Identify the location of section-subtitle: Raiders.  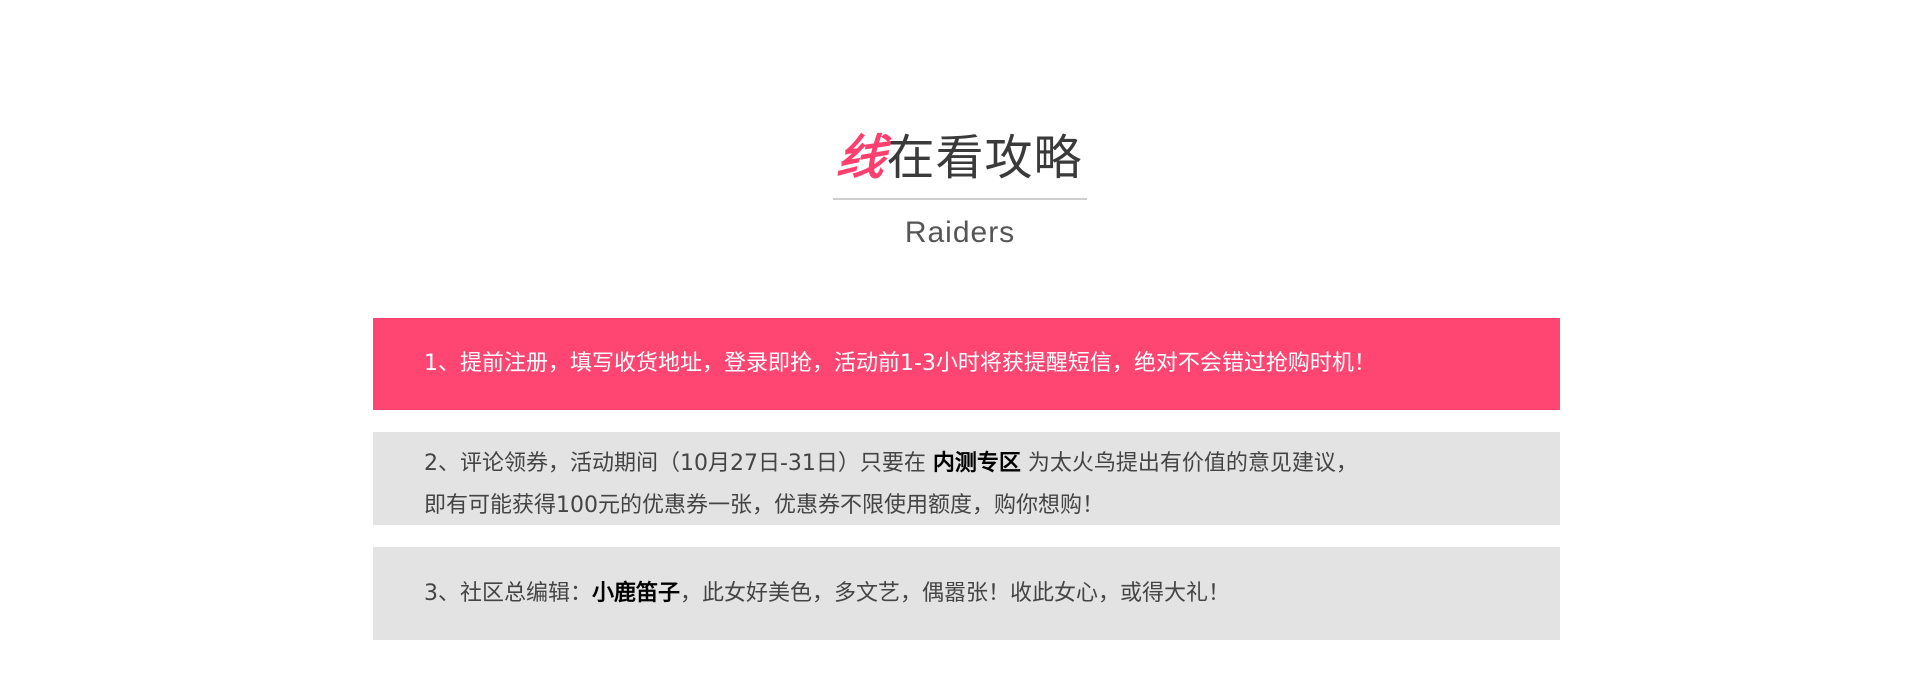
(960, 232).